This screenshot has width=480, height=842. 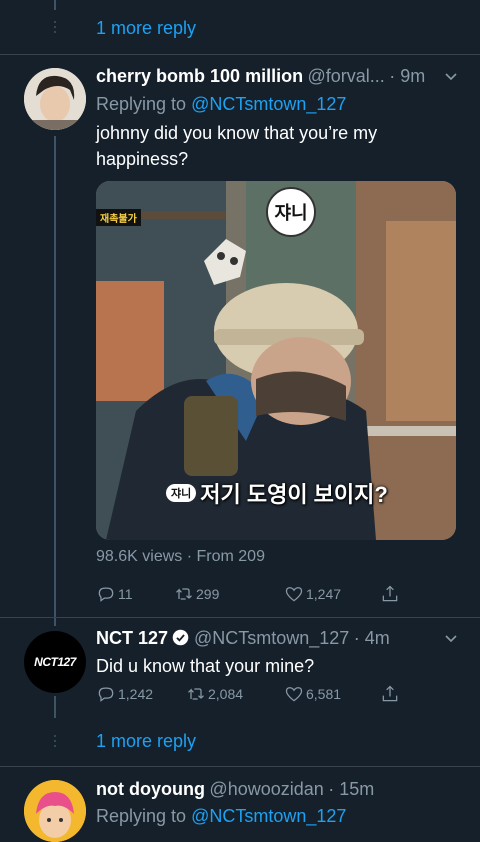 What do you see at coordinates (199, 76) in the screenshot?
I see `display-name: cherry bomb 100 million` at bounding box center [199, 76].